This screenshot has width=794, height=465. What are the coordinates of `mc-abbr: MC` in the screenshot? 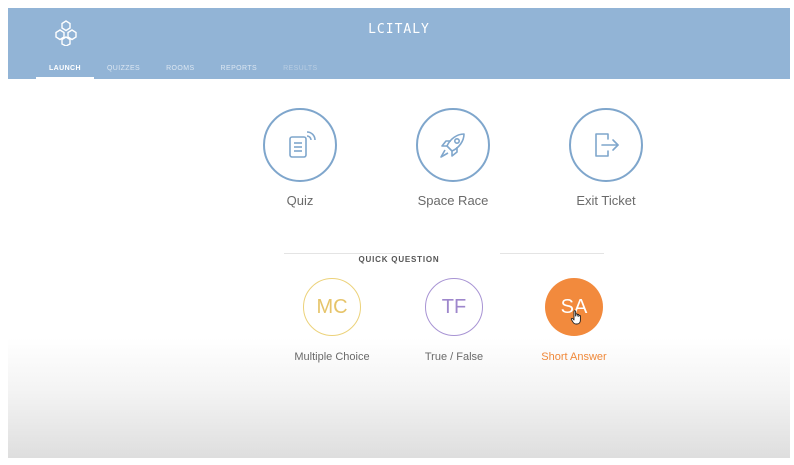 It's located at (332, 306).